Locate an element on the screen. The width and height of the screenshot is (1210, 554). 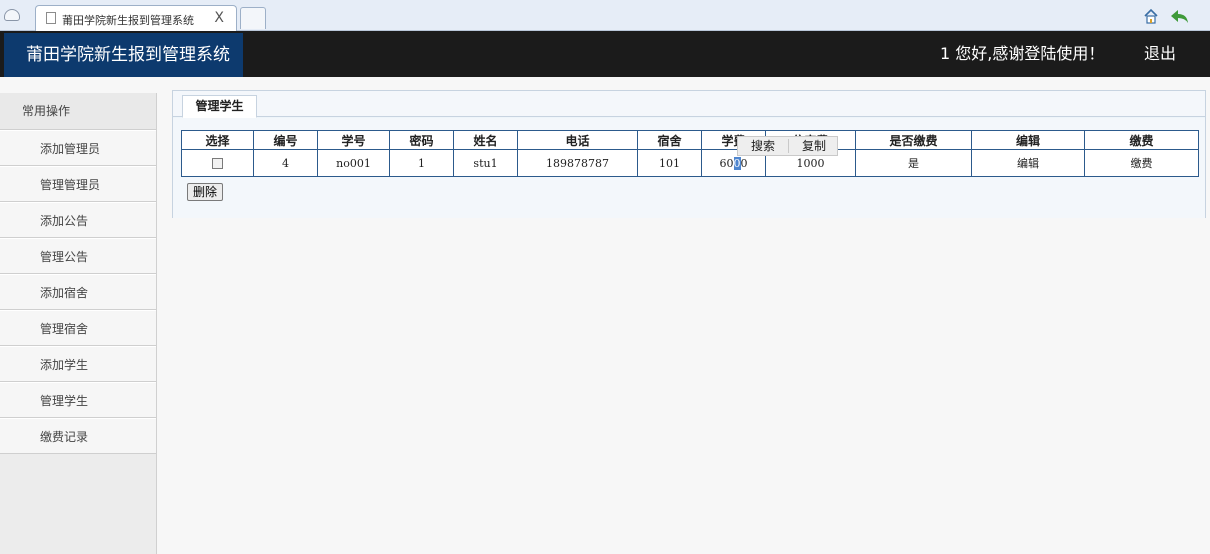
app-header: 莆田学院新生报到管理系统 1 您好,感谢登陆使用！ 退出 is located at coordinates (605, 54).